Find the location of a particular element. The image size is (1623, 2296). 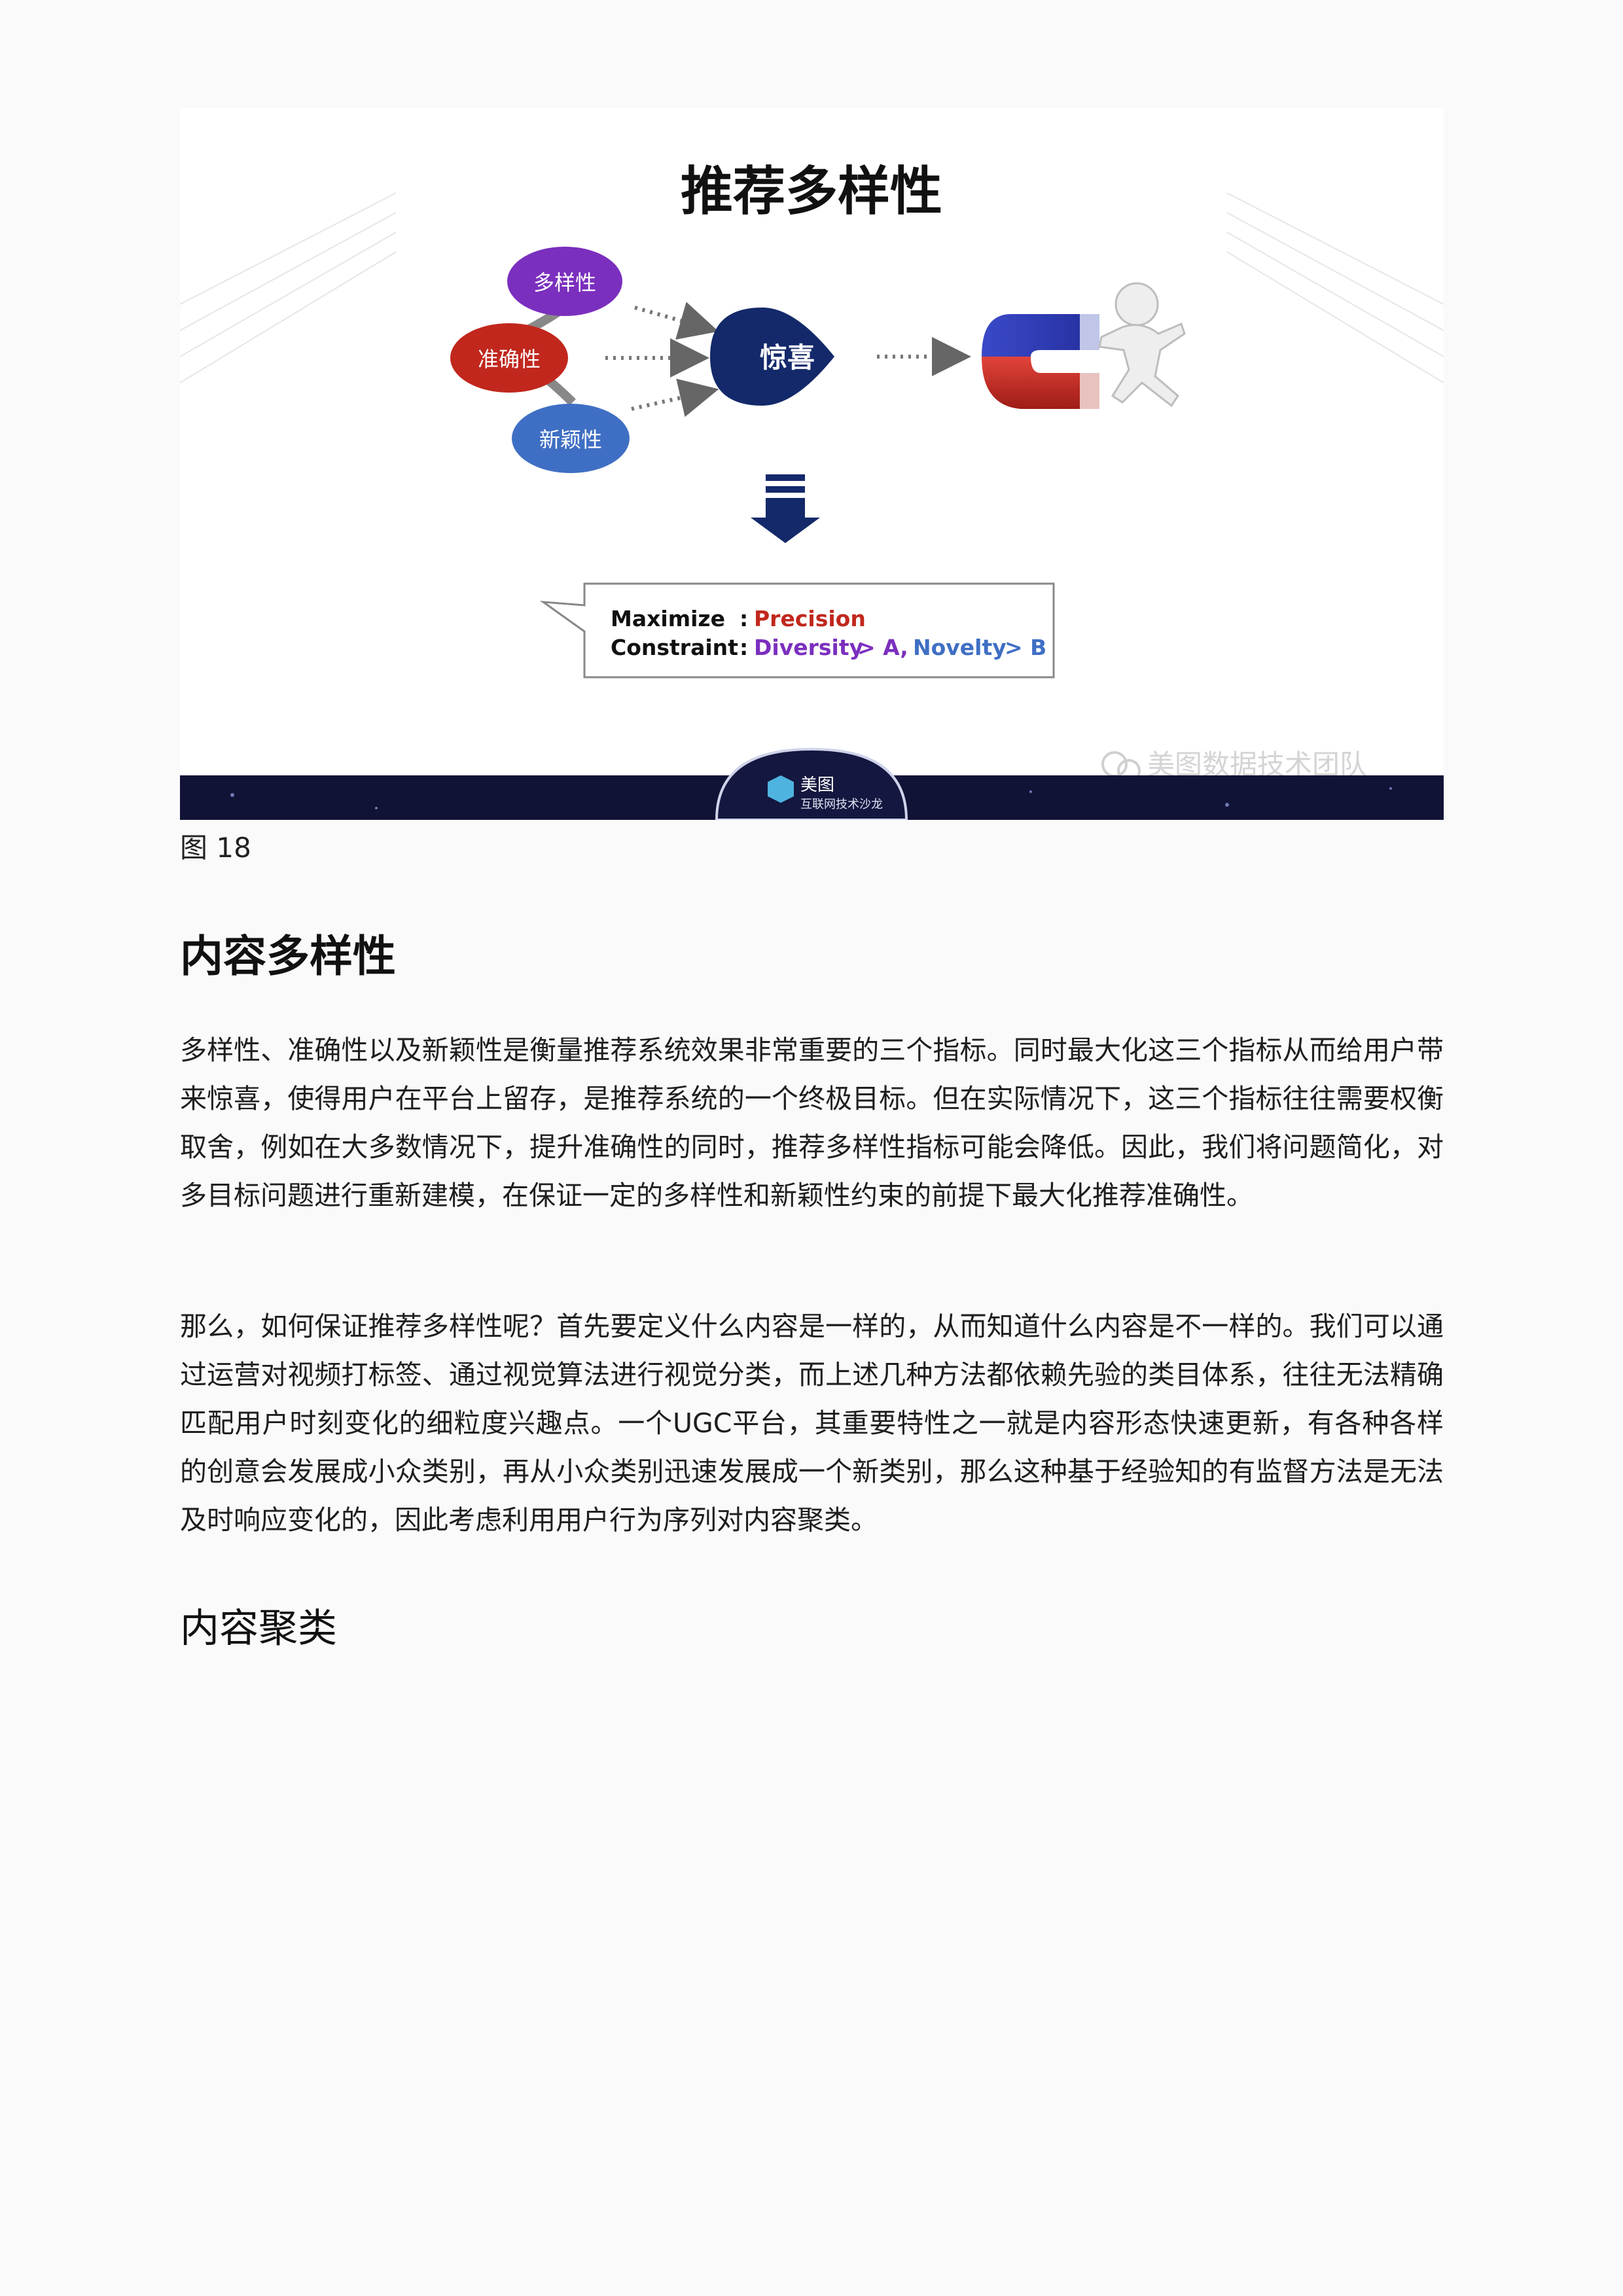

subsection-title: 内容聚类 is located at coordinates (258, 1628).